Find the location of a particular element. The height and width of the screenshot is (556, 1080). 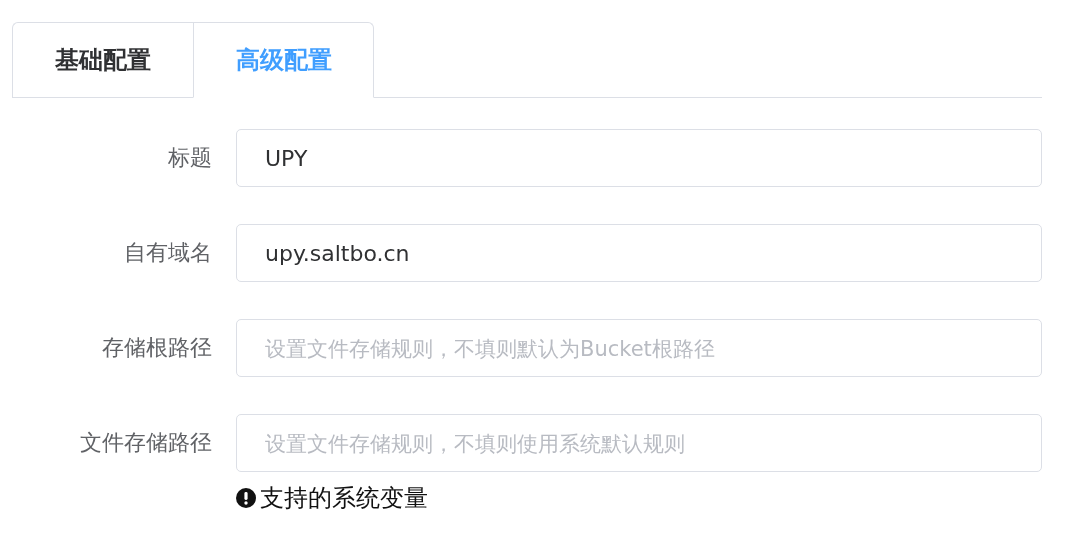

field-label: 自有域名 is located at coordinates (168, 253).